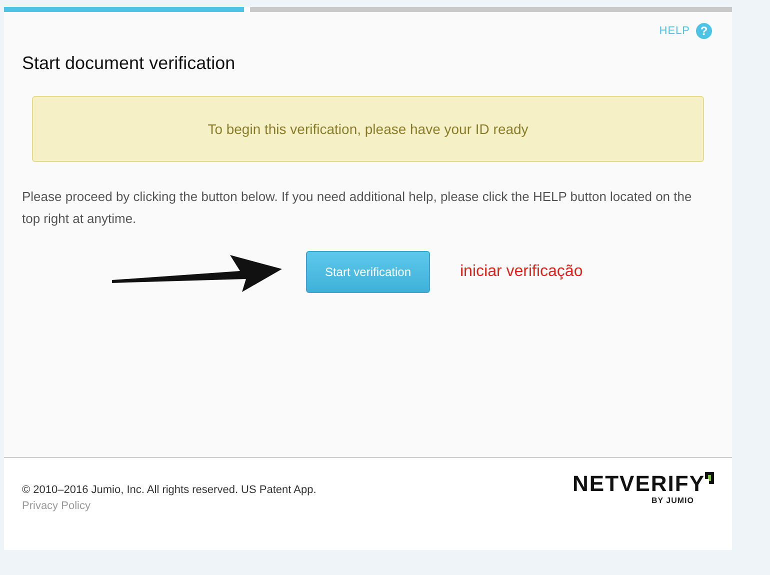  I want to click on start-verification-button: Start verification, so click(368, 272).